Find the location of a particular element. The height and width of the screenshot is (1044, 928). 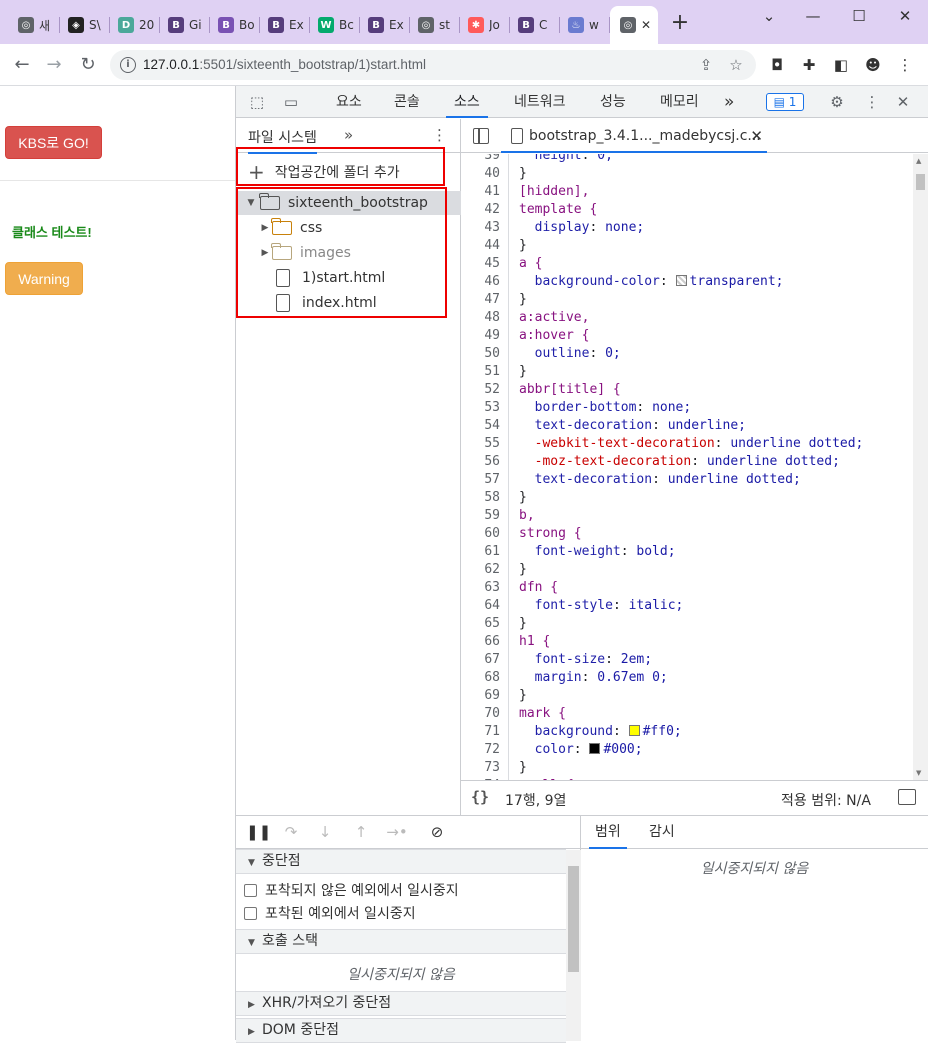

bootstrap-icon: B is located at coordinates (376, 25).